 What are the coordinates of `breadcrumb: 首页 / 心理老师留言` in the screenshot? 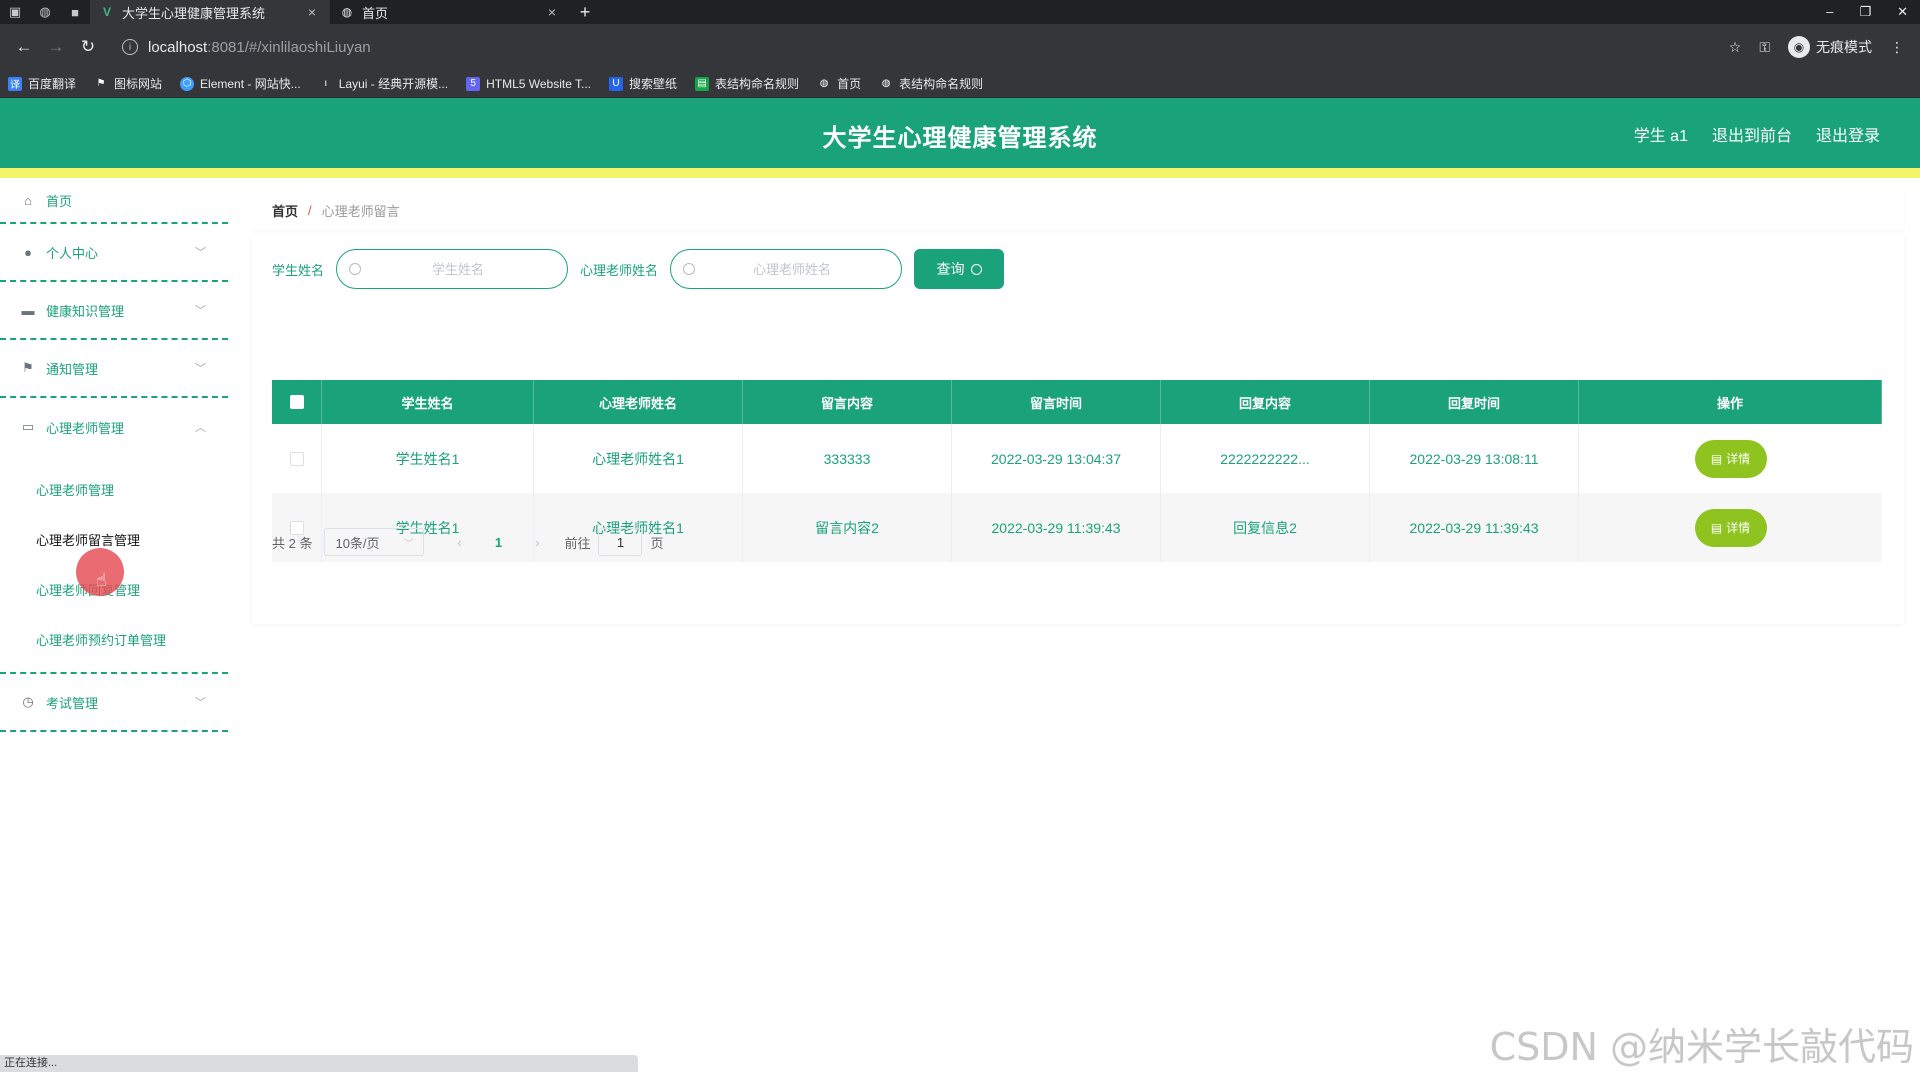 It's located at (1078, 210).